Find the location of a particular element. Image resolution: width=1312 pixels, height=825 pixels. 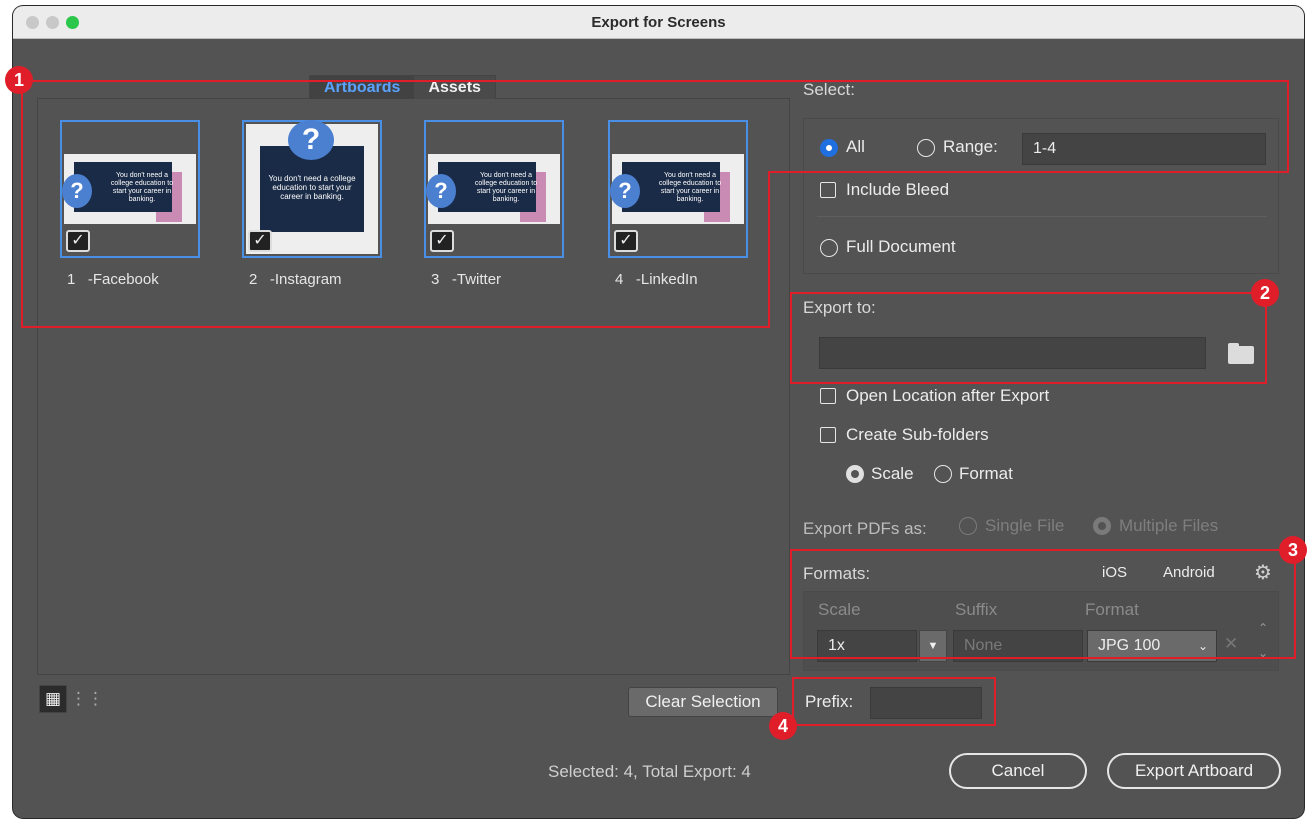

annotation-badge-2: 2 is located at coordinates (1265, 293).